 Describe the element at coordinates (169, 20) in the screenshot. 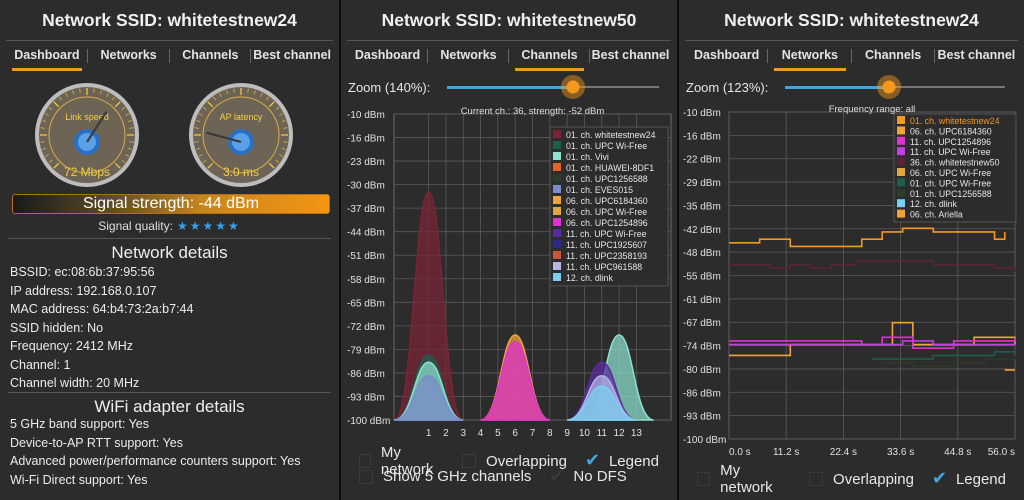

I see `panel-title: Network SSID: whitetestnew24` at that location.